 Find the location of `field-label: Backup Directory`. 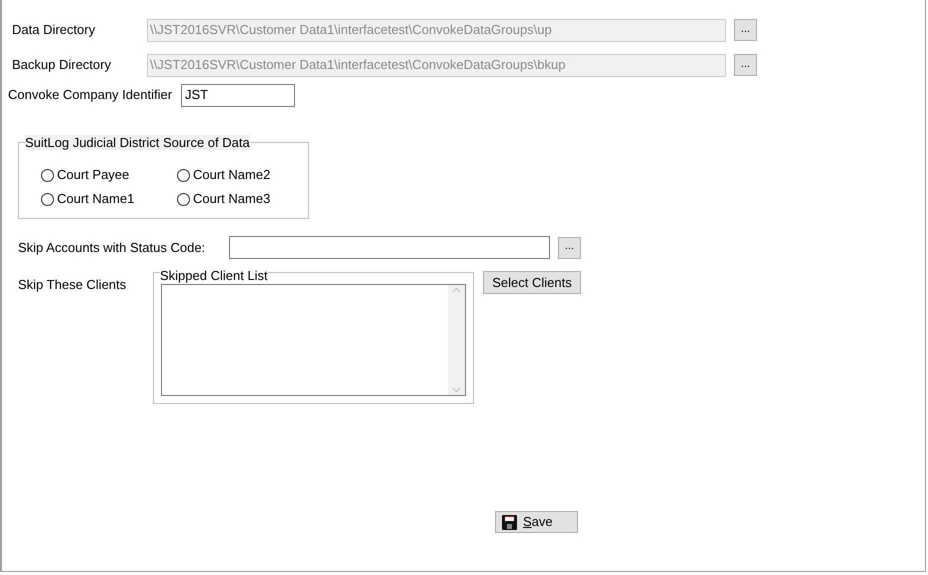

field-label: Backup Directory is located at coordinates (62, 65).